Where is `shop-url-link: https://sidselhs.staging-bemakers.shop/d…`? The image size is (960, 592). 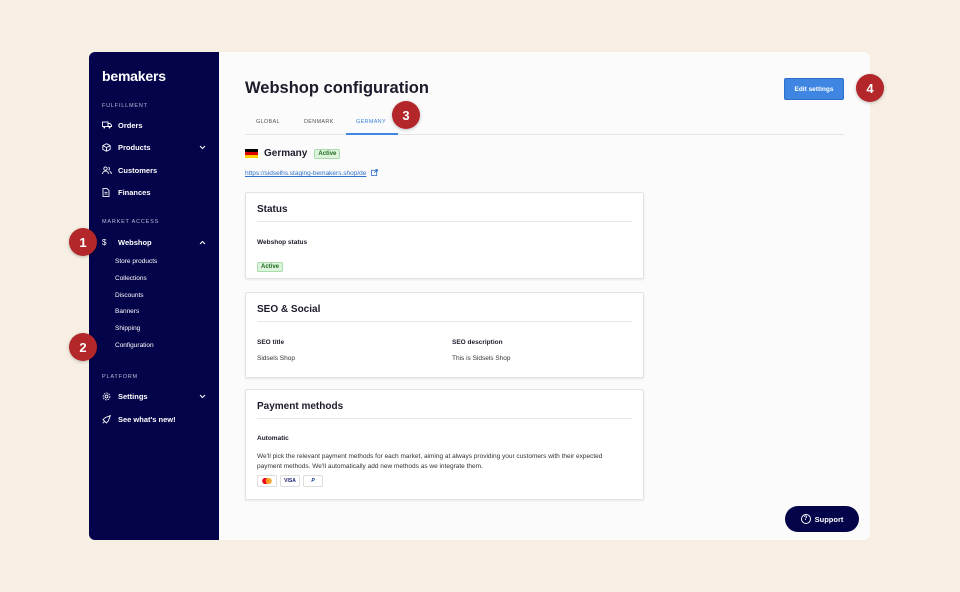
shop-url-link: https://sidselhs.staging-bemakers.shop/d… is located at coordinates (312, 173).